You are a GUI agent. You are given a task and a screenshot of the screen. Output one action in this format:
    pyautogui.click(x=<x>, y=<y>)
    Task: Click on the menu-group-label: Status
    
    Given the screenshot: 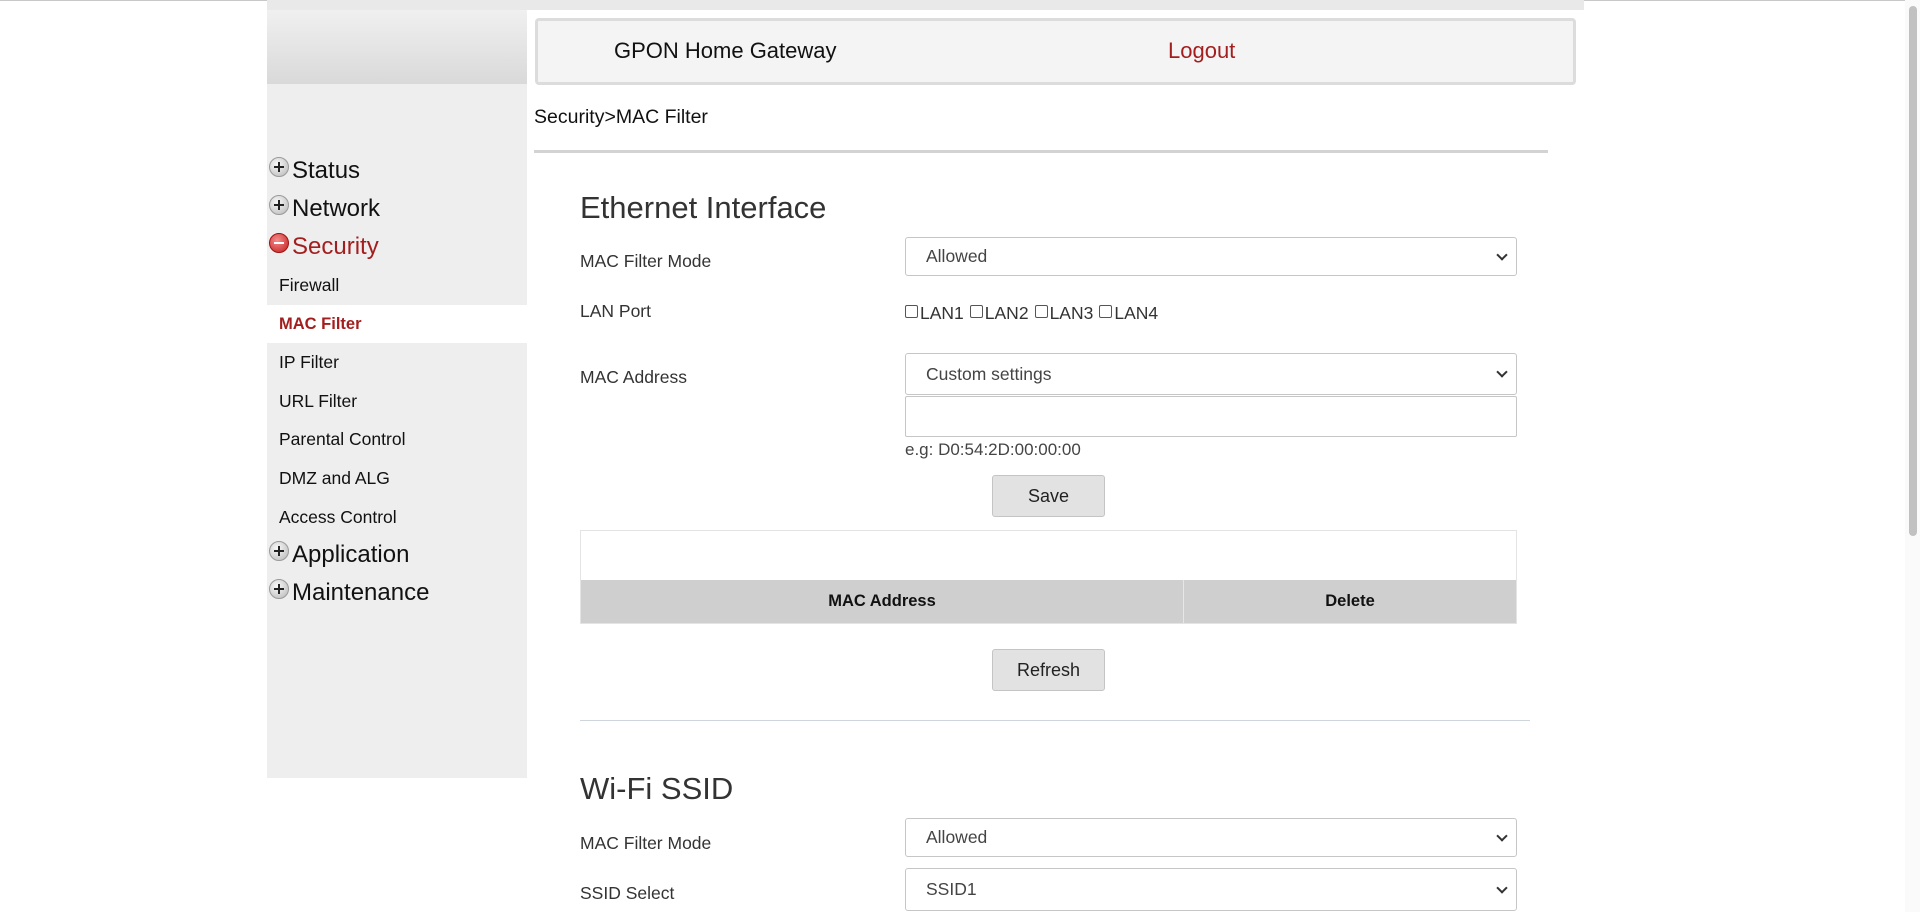 What is the action you would take?
    pyautogui.click(x=326, y=171)
    